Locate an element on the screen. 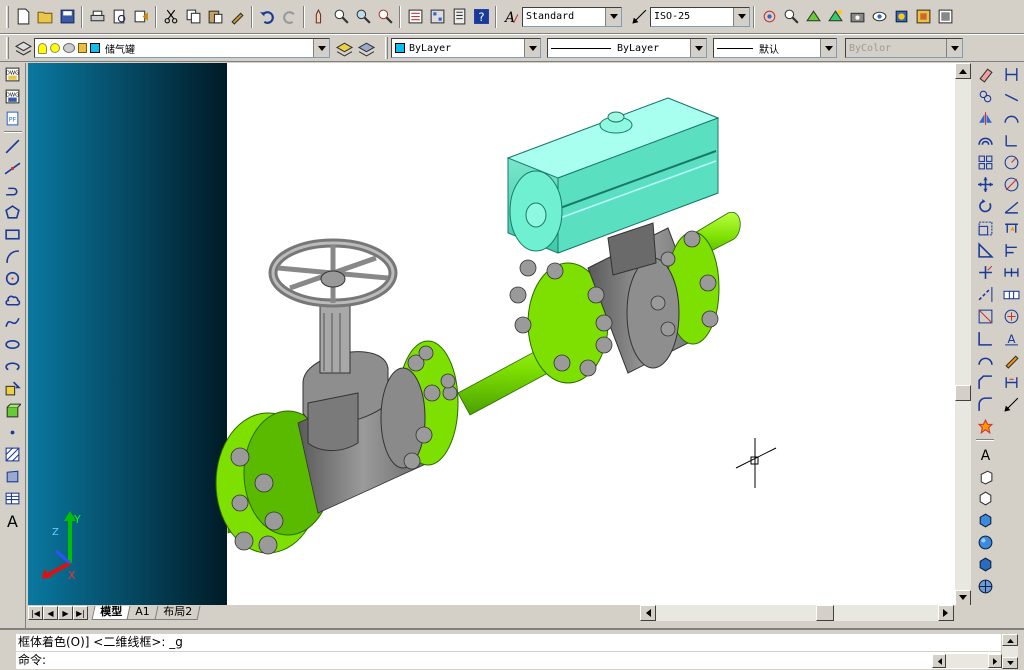 The image size is (1024, 670). dimension-style-icon is located at coordinates (1011, 404).